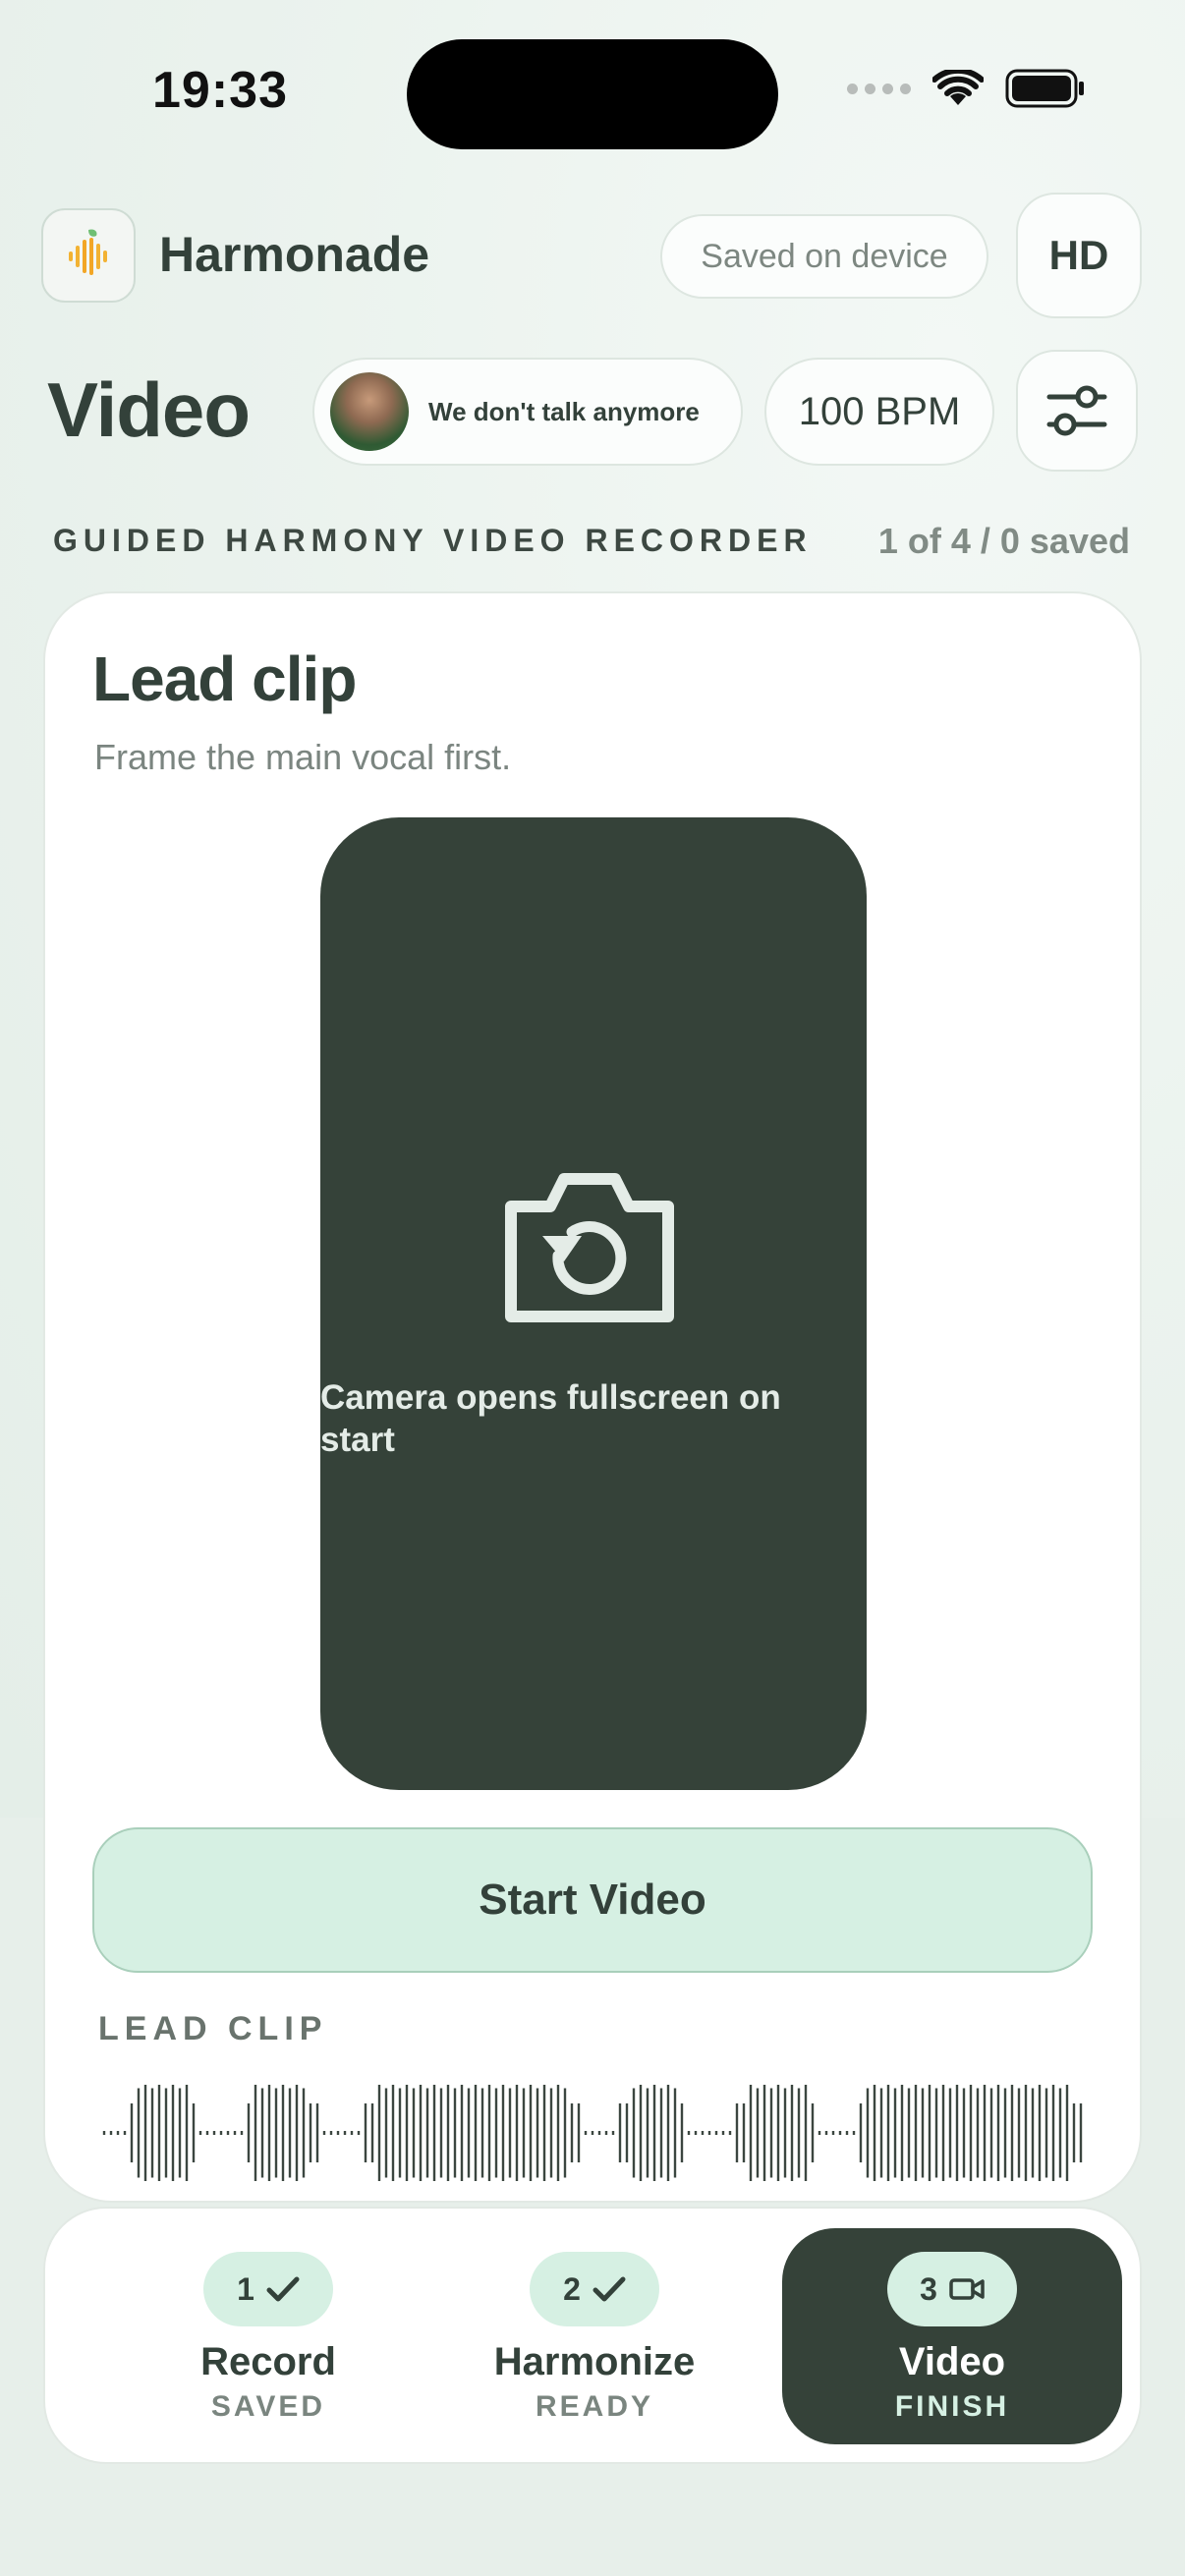 This screenshot has height=2576, width=1185. Describe the element at coordinates (1045, 88) in the screenshot. I see `battery-icon` at that location.